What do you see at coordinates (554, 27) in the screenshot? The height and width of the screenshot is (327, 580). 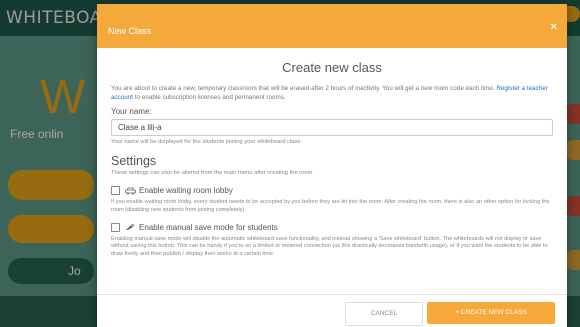 I see `close-icon: ×` at bounding box center [554, 27].